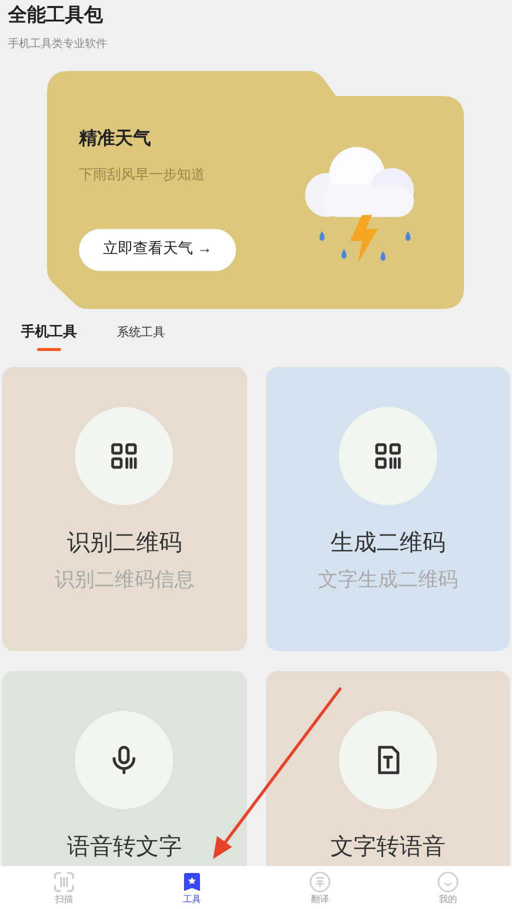 Image resolution: width=512 pixels, height=909 pixels. Describe the element at coordinates (388, 845) in the screenshot. I see `tool-title: 文字转语音` at that location.